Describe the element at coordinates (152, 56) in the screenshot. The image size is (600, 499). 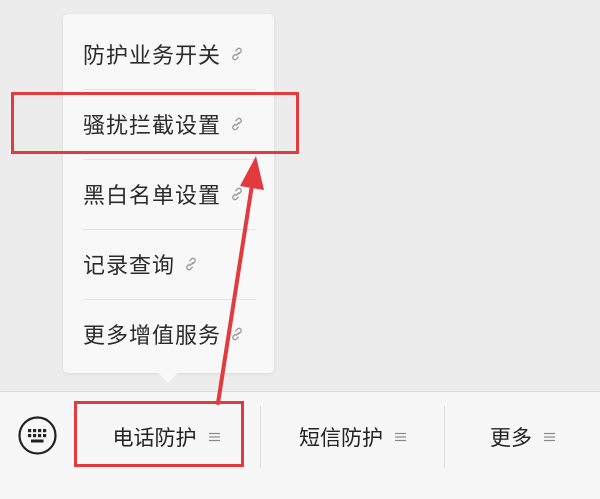
I see `menu-item-label: 防护业务开关` at that location.